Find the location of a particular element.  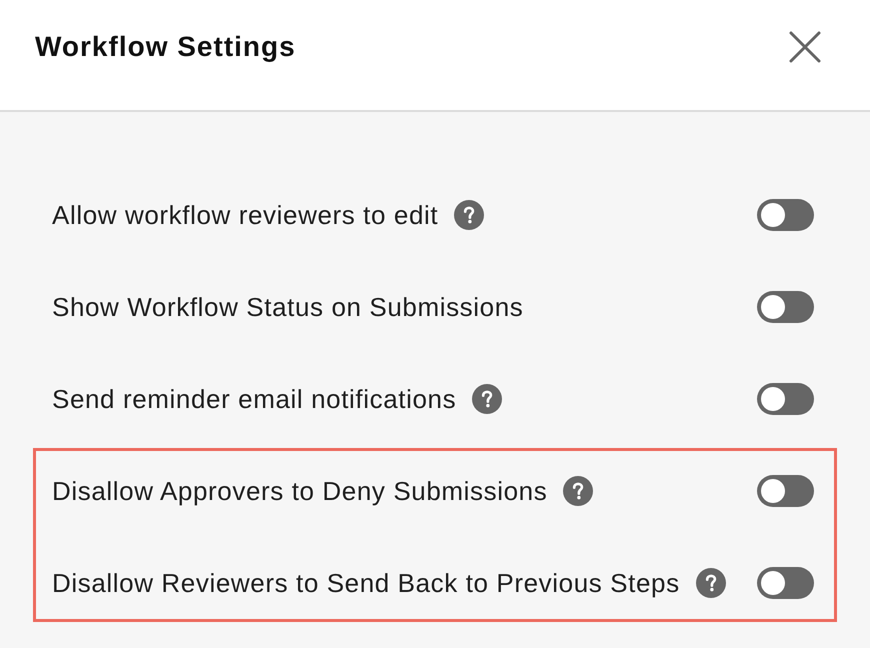

close-icon is located at coordinates (805, 47).